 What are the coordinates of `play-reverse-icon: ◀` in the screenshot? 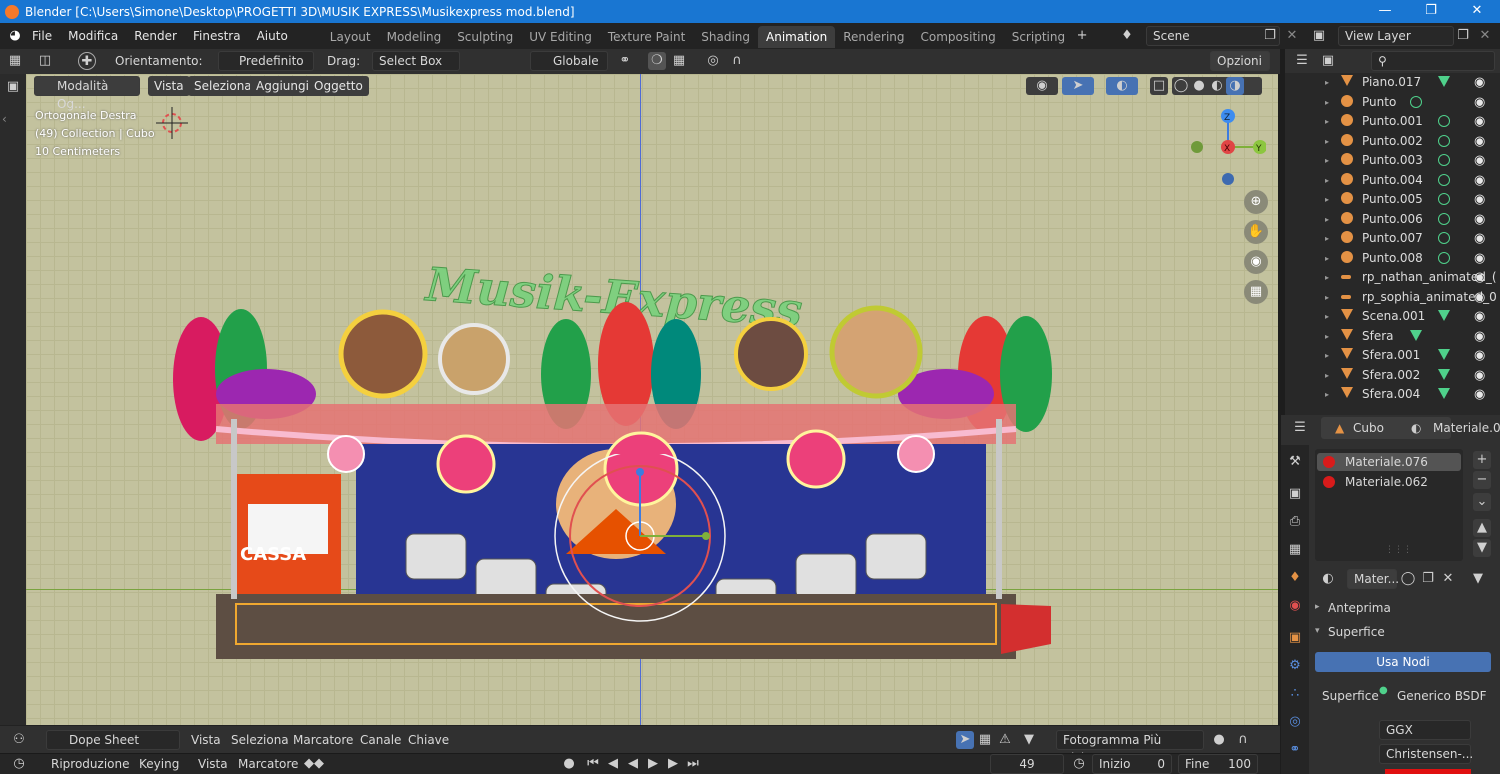 It's located at (633, 764).